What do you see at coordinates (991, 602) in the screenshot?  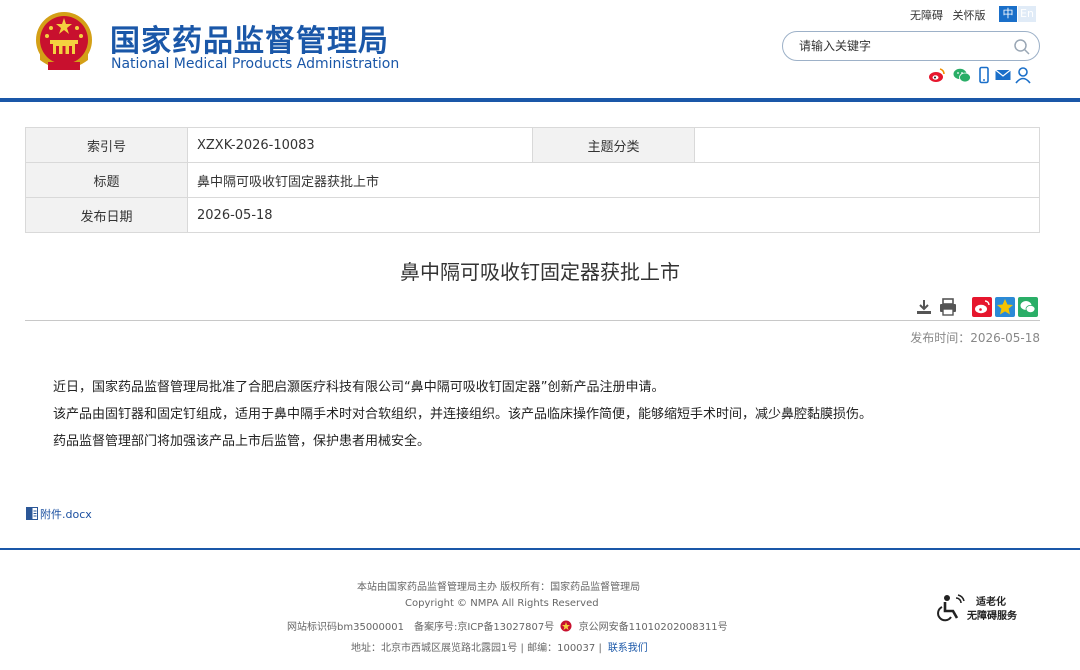 I see `elder-title: 适老化` at bounding box center [991, 602].